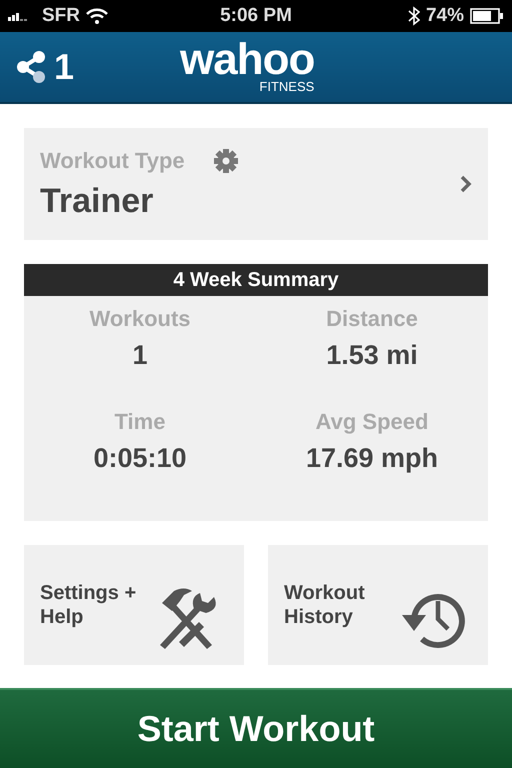 The height and width of the screenshot is (768, 512). I want to click on chevron-icon, so click(466, 184).